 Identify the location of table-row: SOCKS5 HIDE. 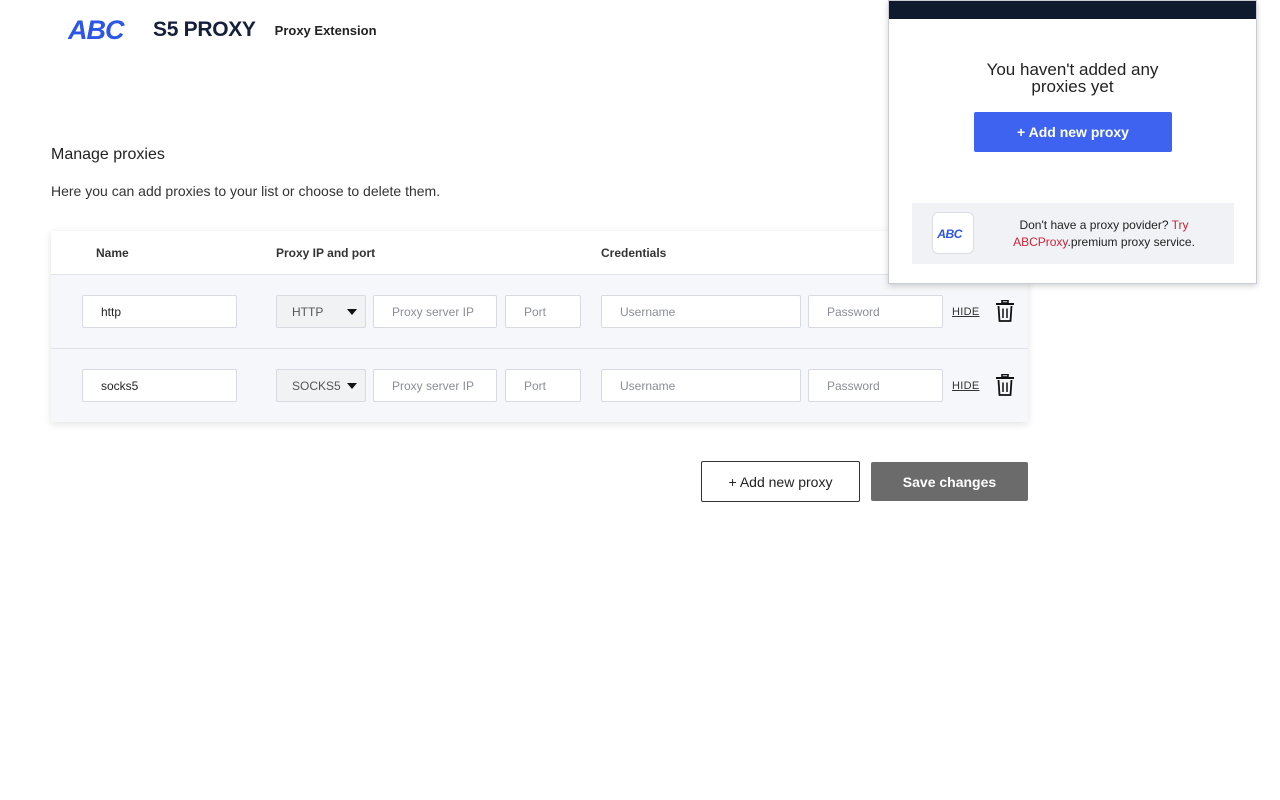
(539, 386).